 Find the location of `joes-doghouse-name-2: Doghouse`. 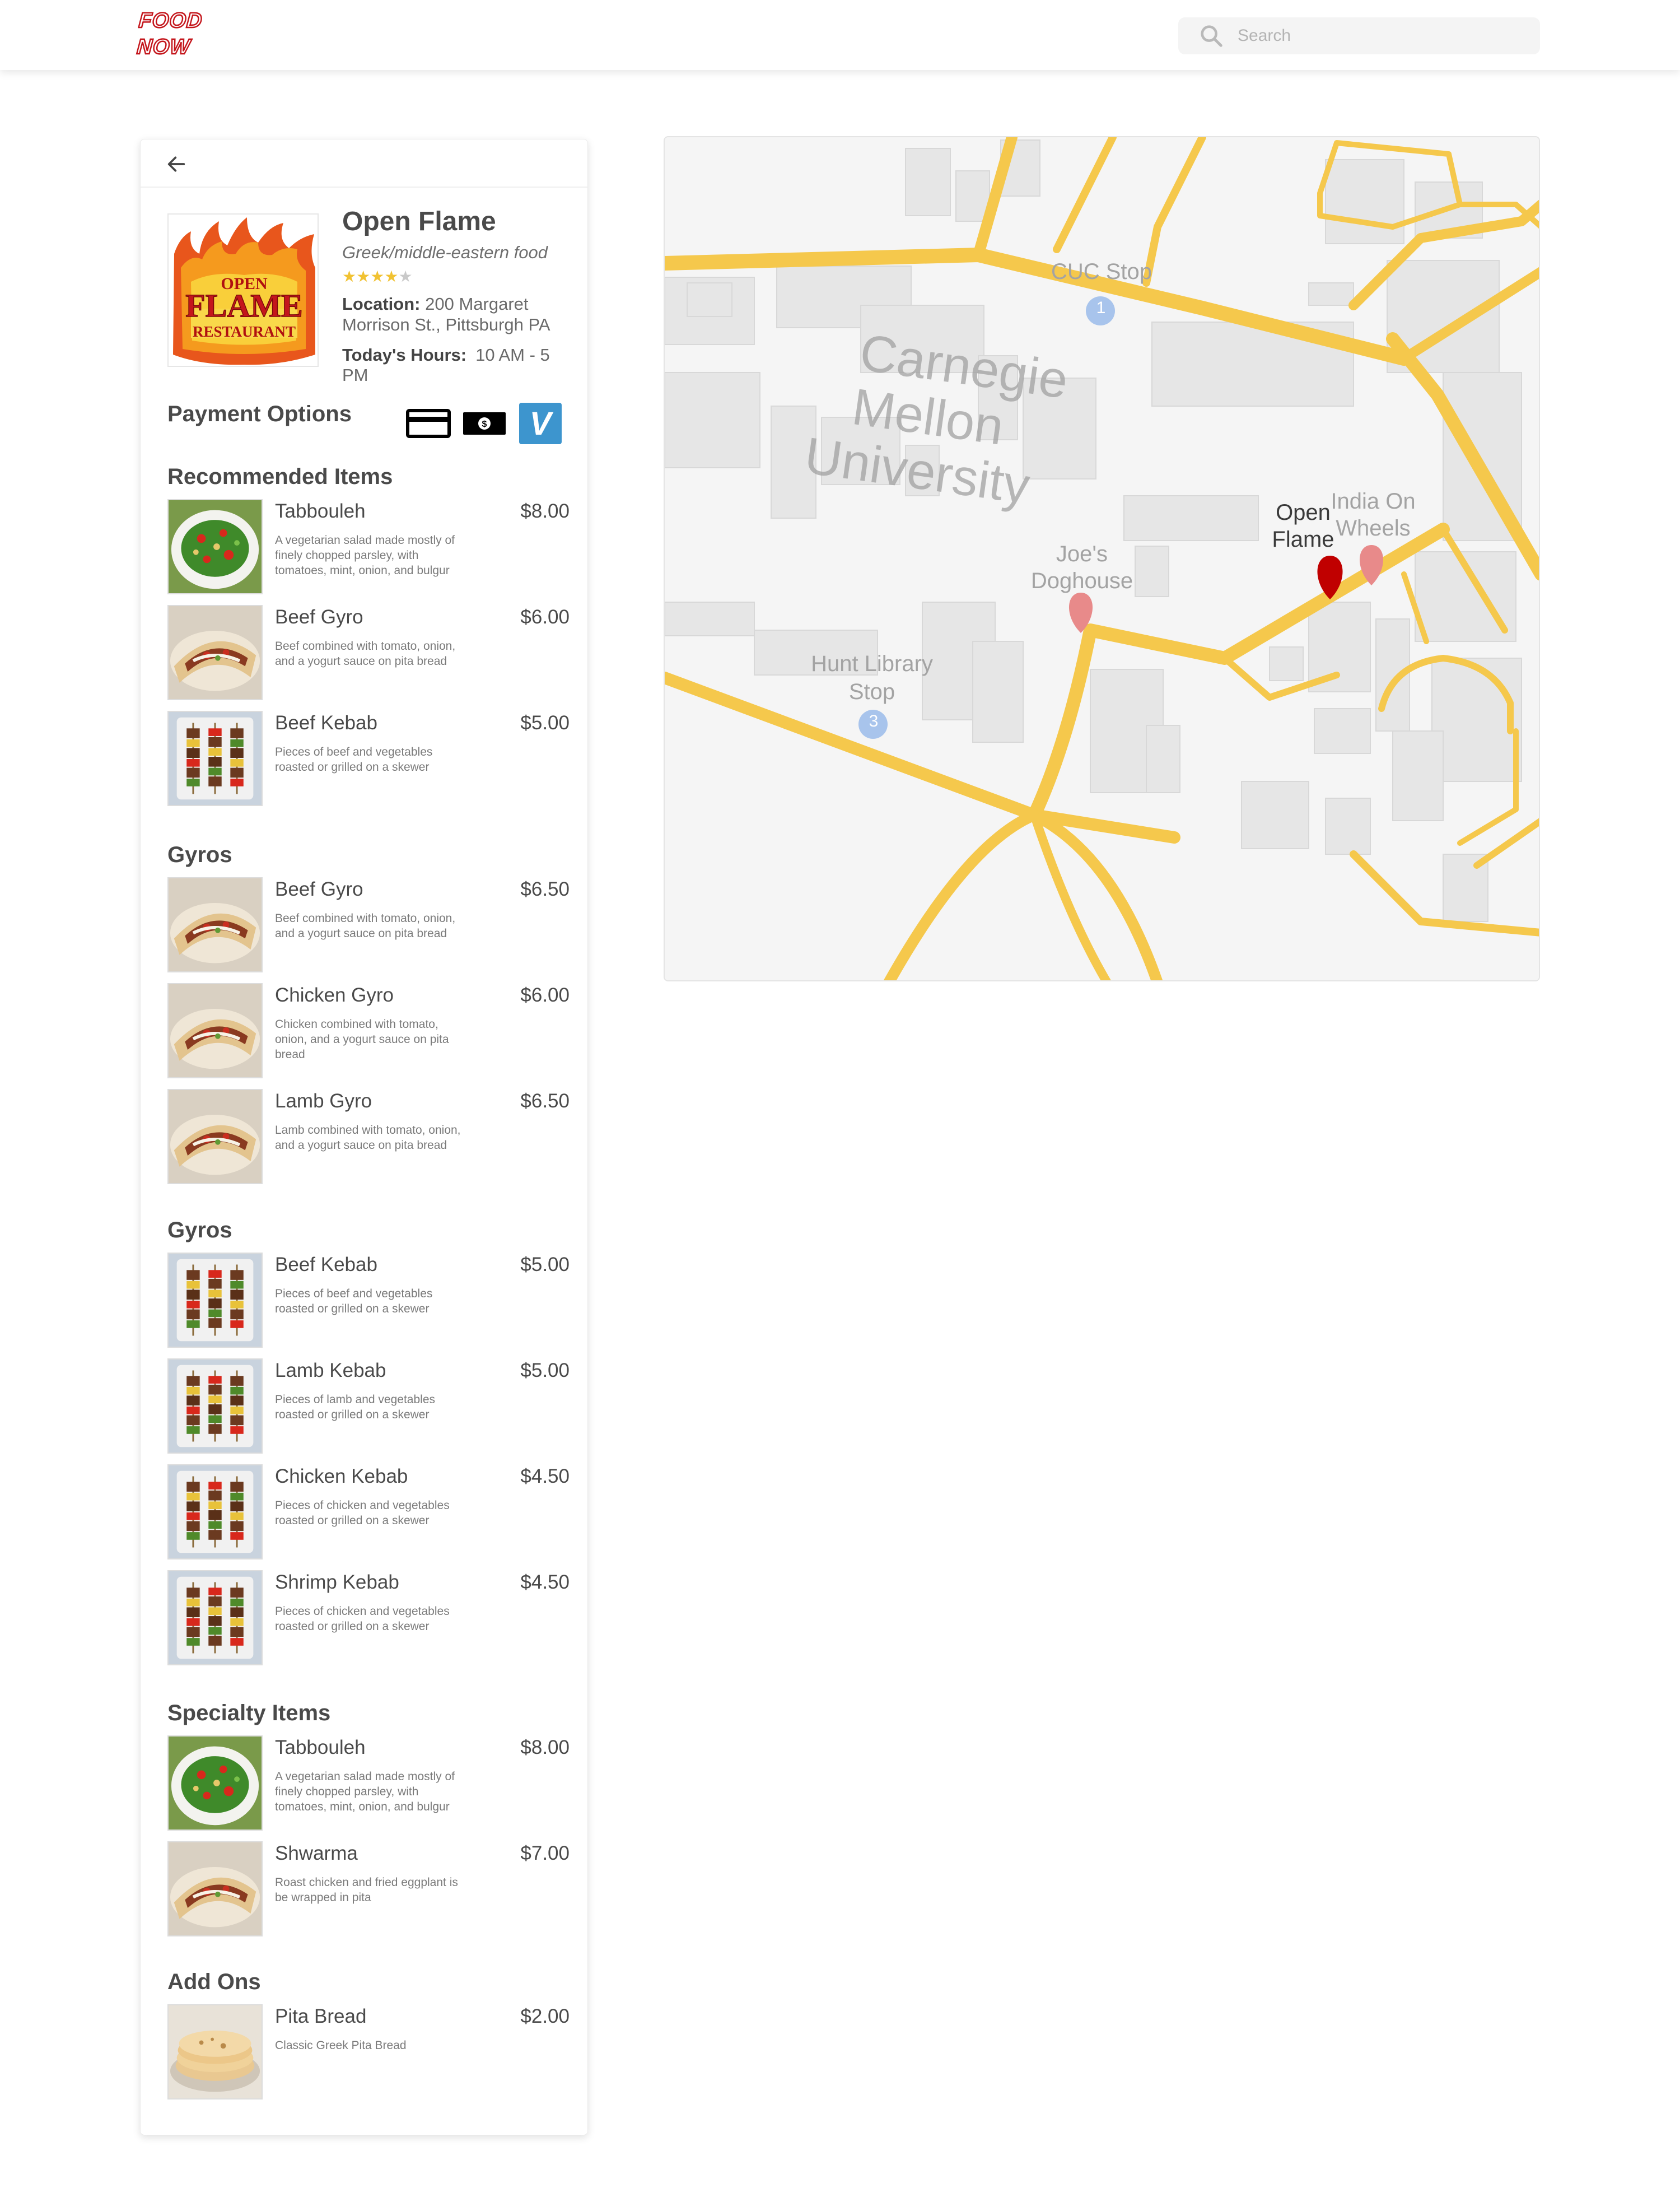

joes-doghouse-name-2: Doghouse is located at coordinates (1081, 581).